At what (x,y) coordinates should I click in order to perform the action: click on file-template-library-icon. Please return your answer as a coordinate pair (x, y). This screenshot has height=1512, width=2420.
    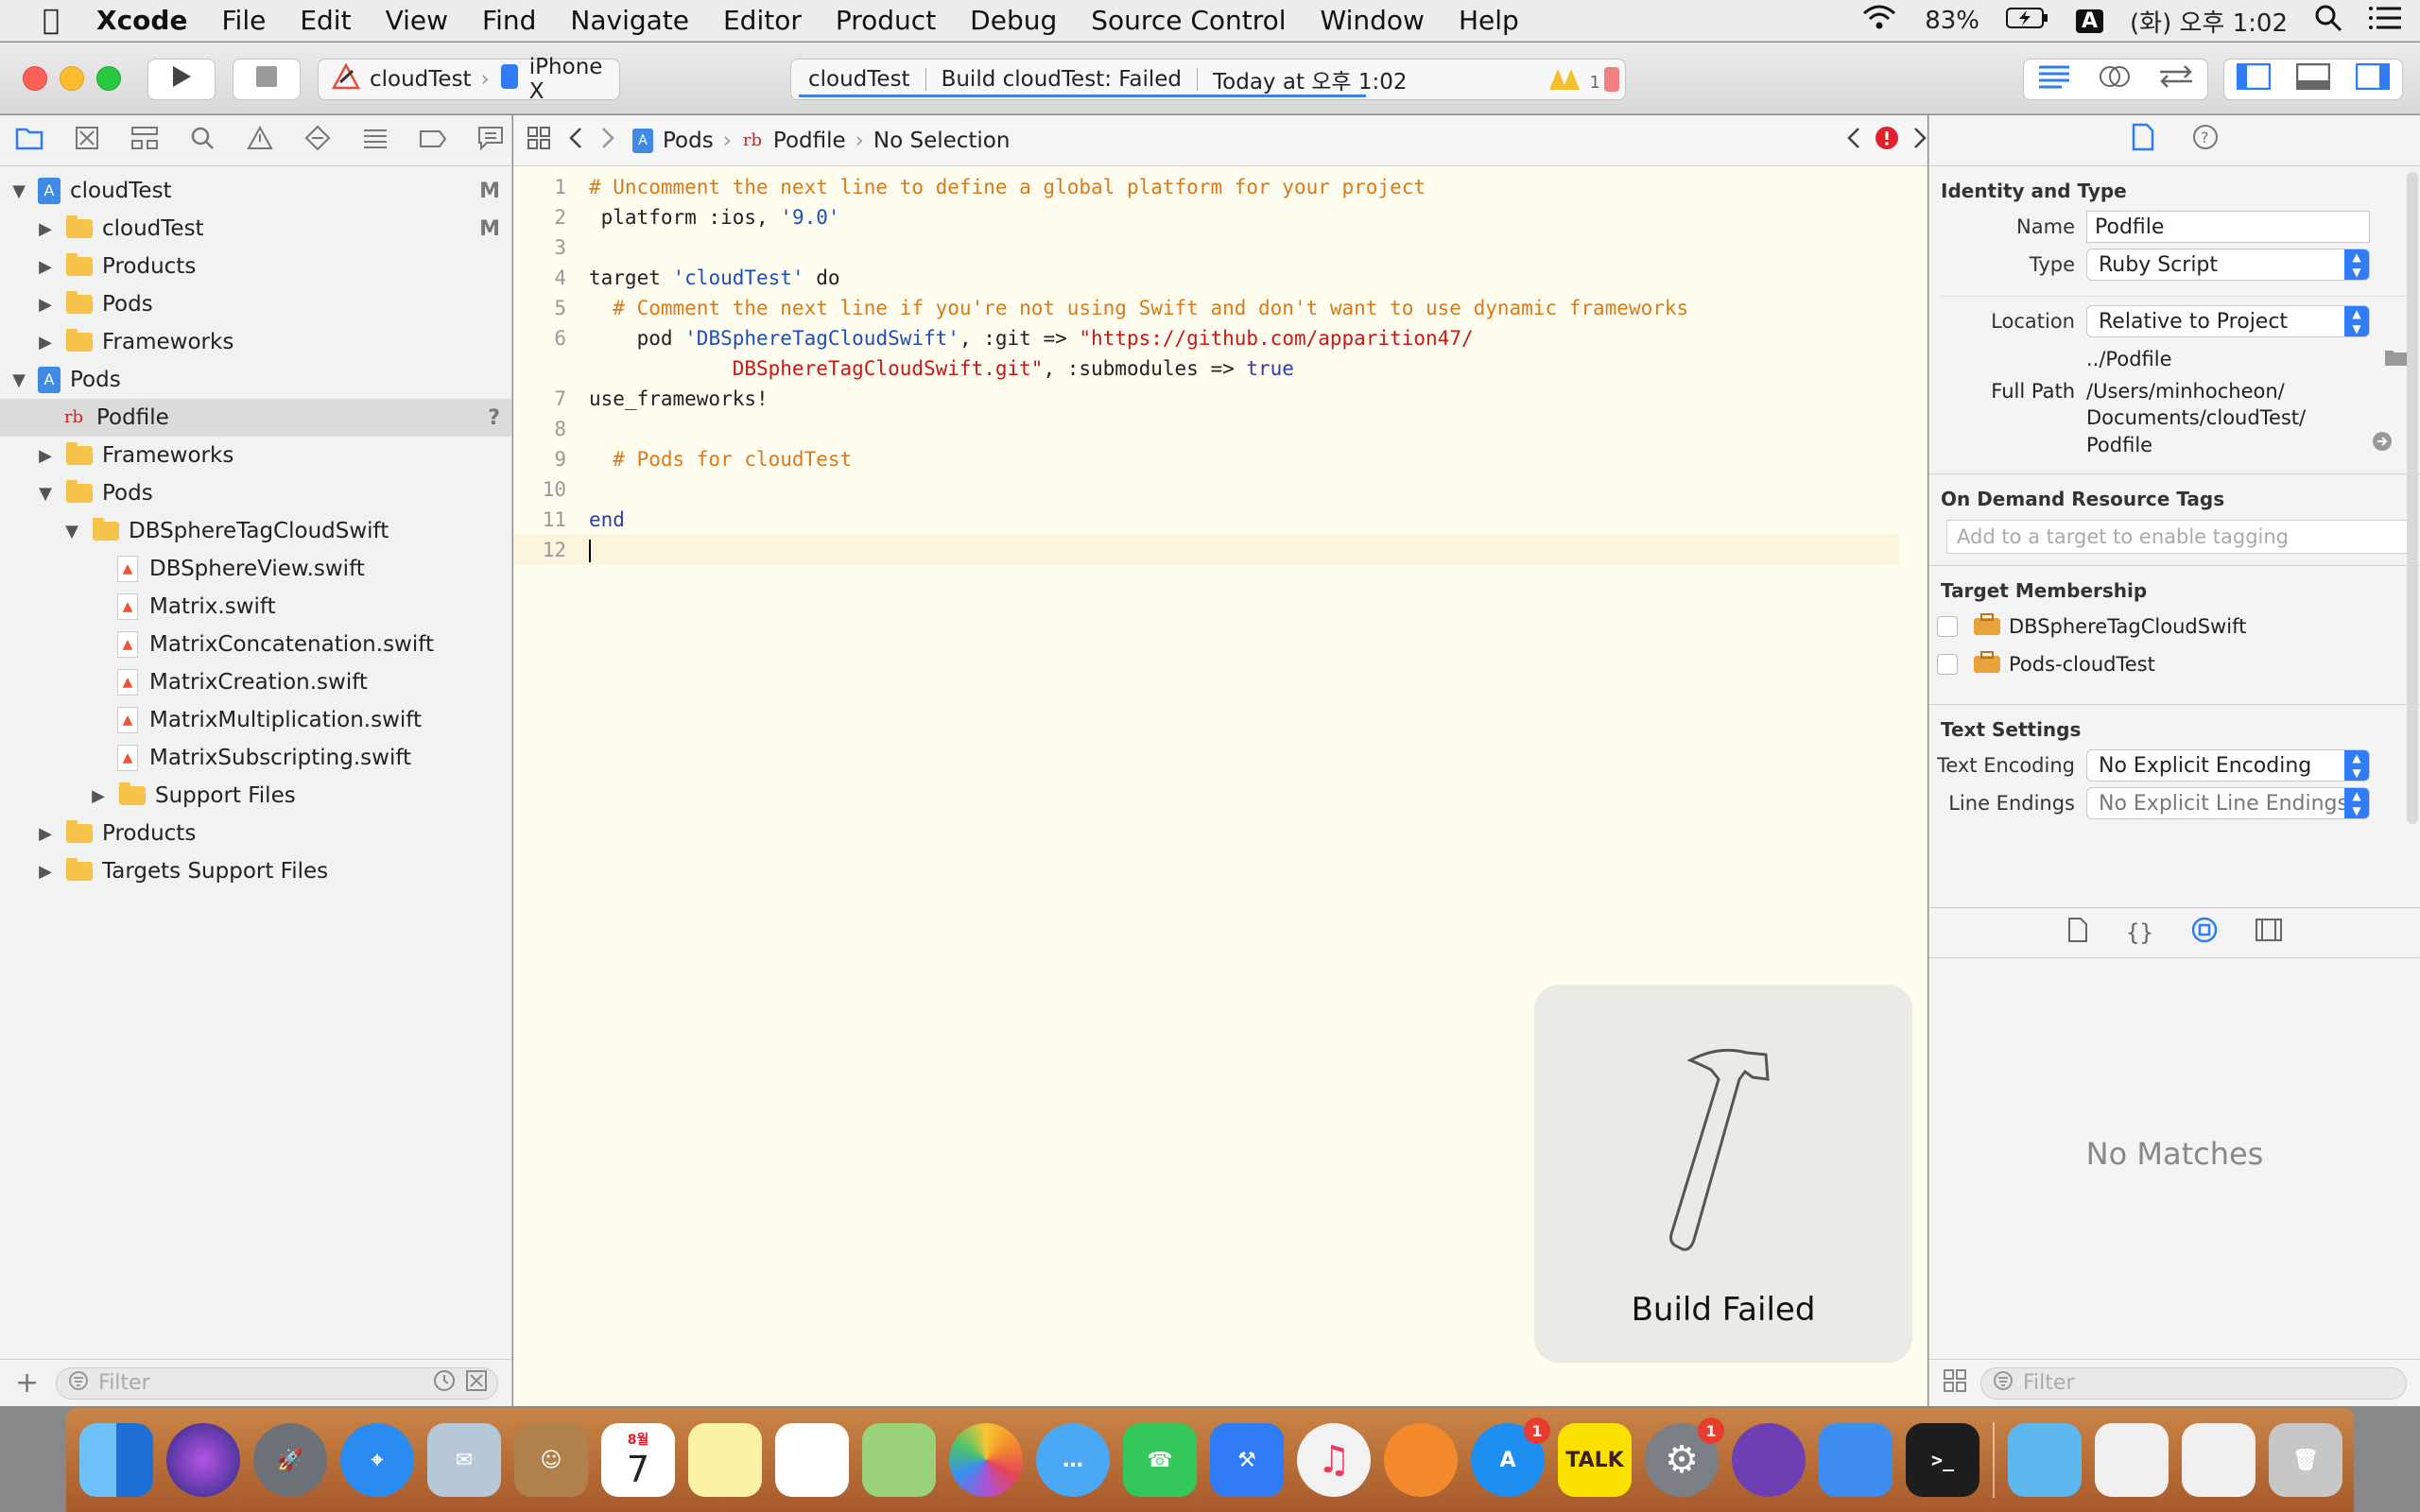
    Looking at the image, I should click on (2077, 933).